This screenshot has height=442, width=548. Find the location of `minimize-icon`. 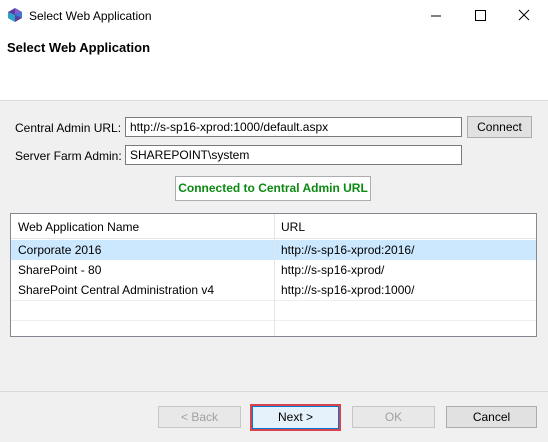

minimize-icon is located at coordinates (436, 16).